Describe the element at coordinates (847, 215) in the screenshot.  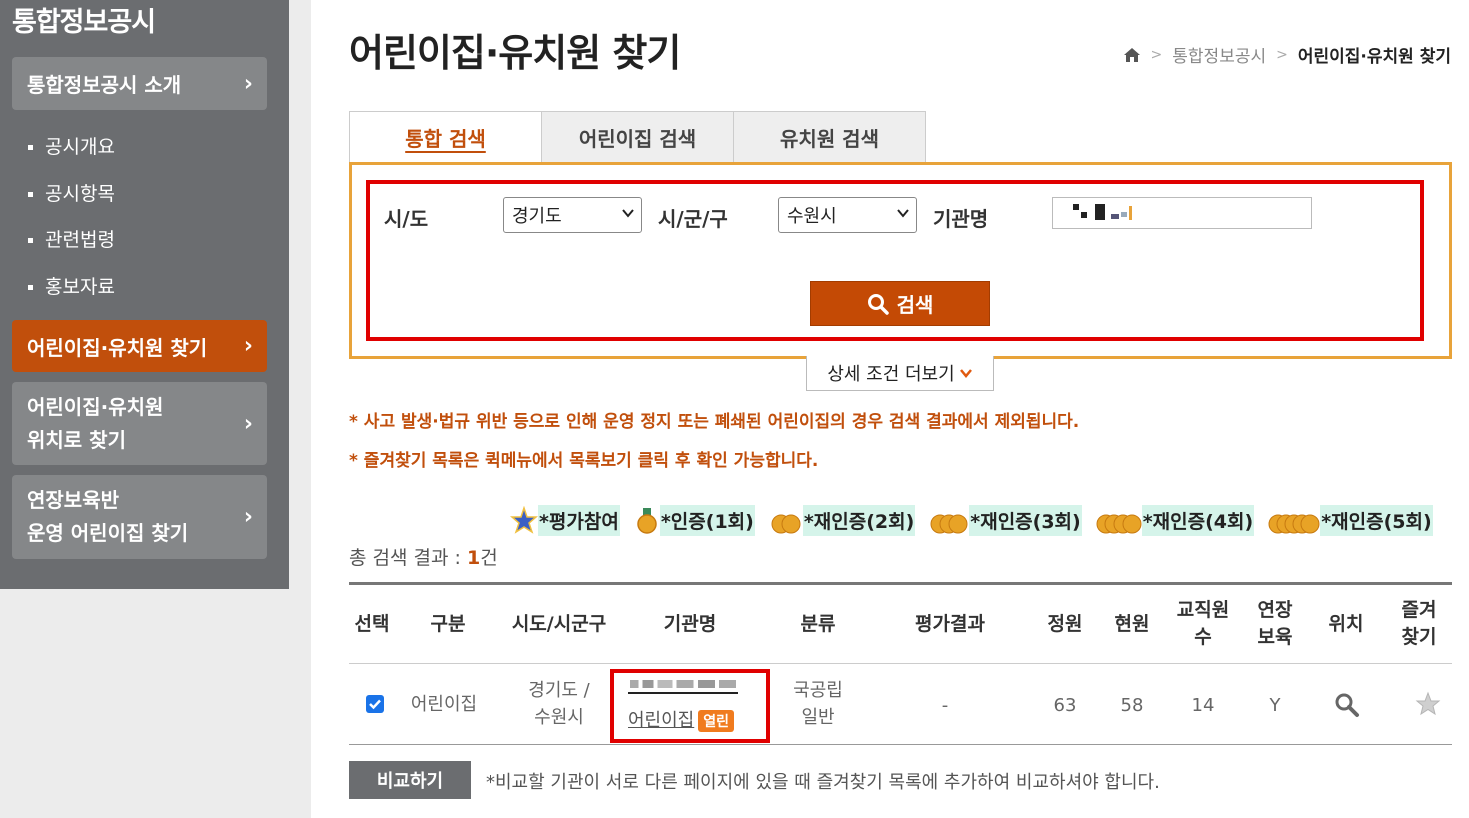
I see `sigungu-select: 수원시` at that location.